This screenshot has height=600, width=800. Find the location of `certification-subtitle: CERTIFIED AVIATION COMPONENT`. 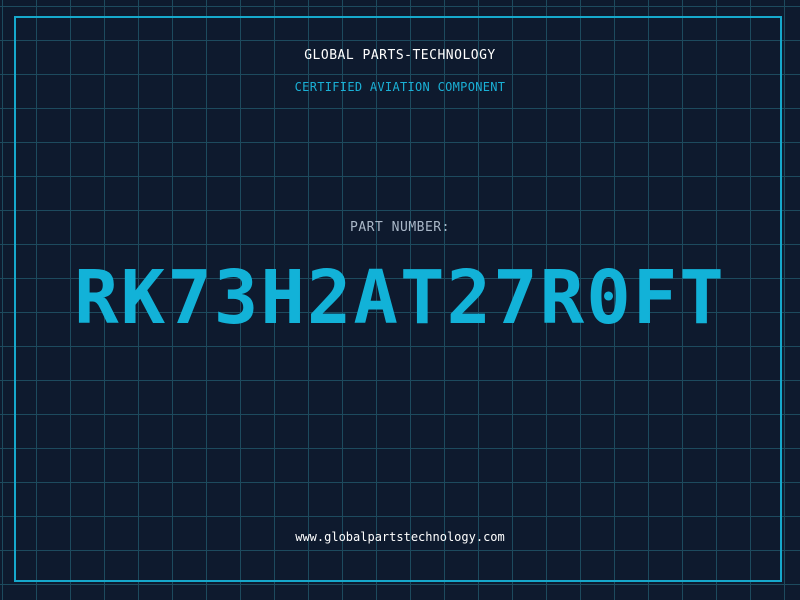

certification-subtitle: CERTIFIED AVIATION COMPONENT is located at coordinates (400, 87).